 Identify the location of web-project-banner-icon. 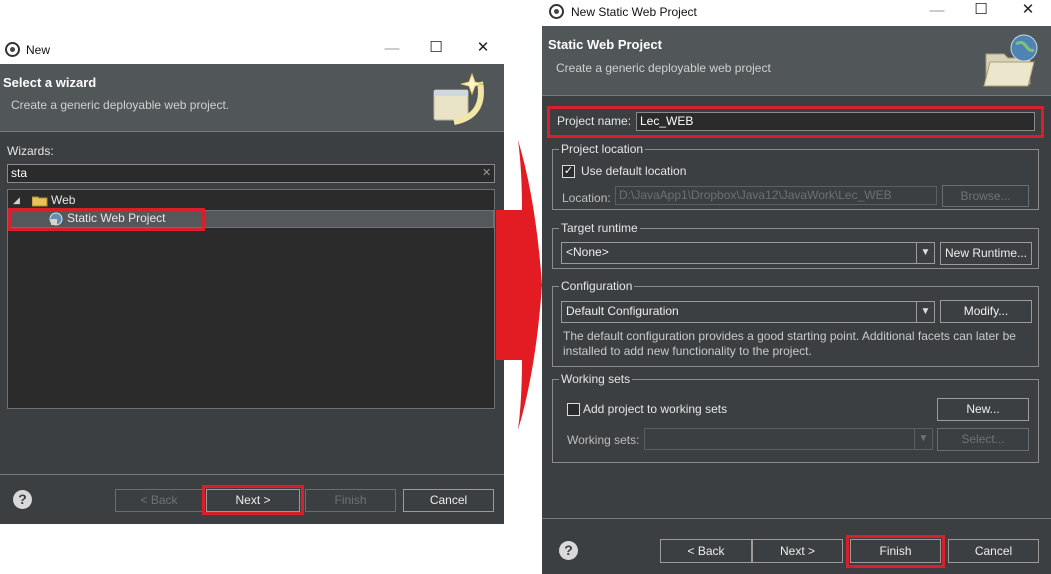
(1010, 60).